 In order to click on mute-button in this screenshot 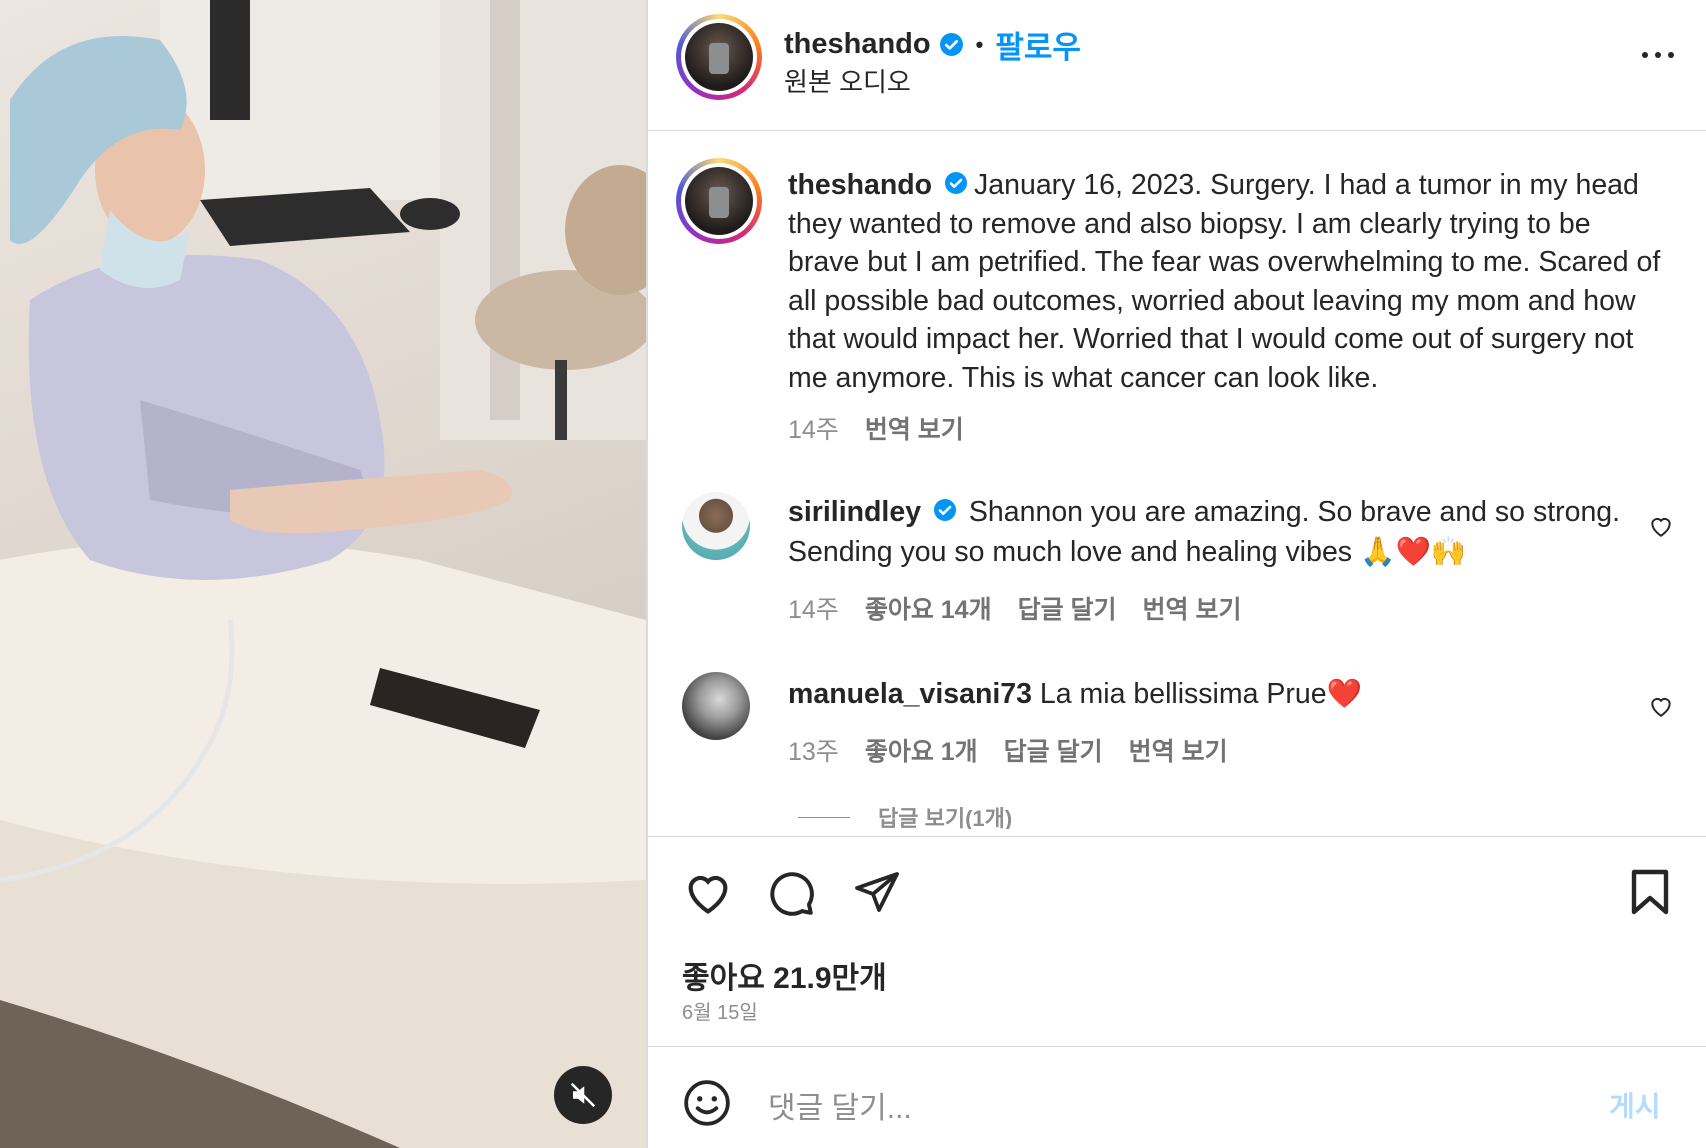, I will do `click(583, 1095)`.